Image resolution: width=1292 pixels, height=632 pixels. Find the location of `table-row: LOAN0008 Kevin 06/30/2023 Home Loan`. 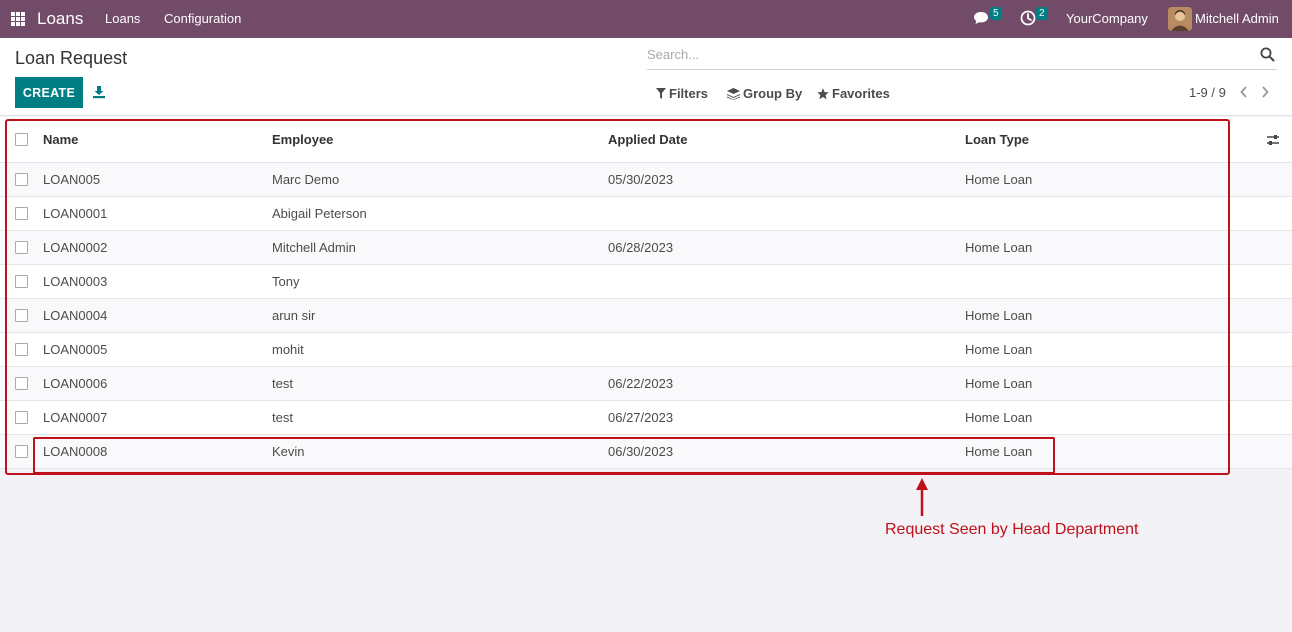

table-row: LOAN0008 Kevin 06/30/2023 Home Loan is located at coordinates (646, 452).